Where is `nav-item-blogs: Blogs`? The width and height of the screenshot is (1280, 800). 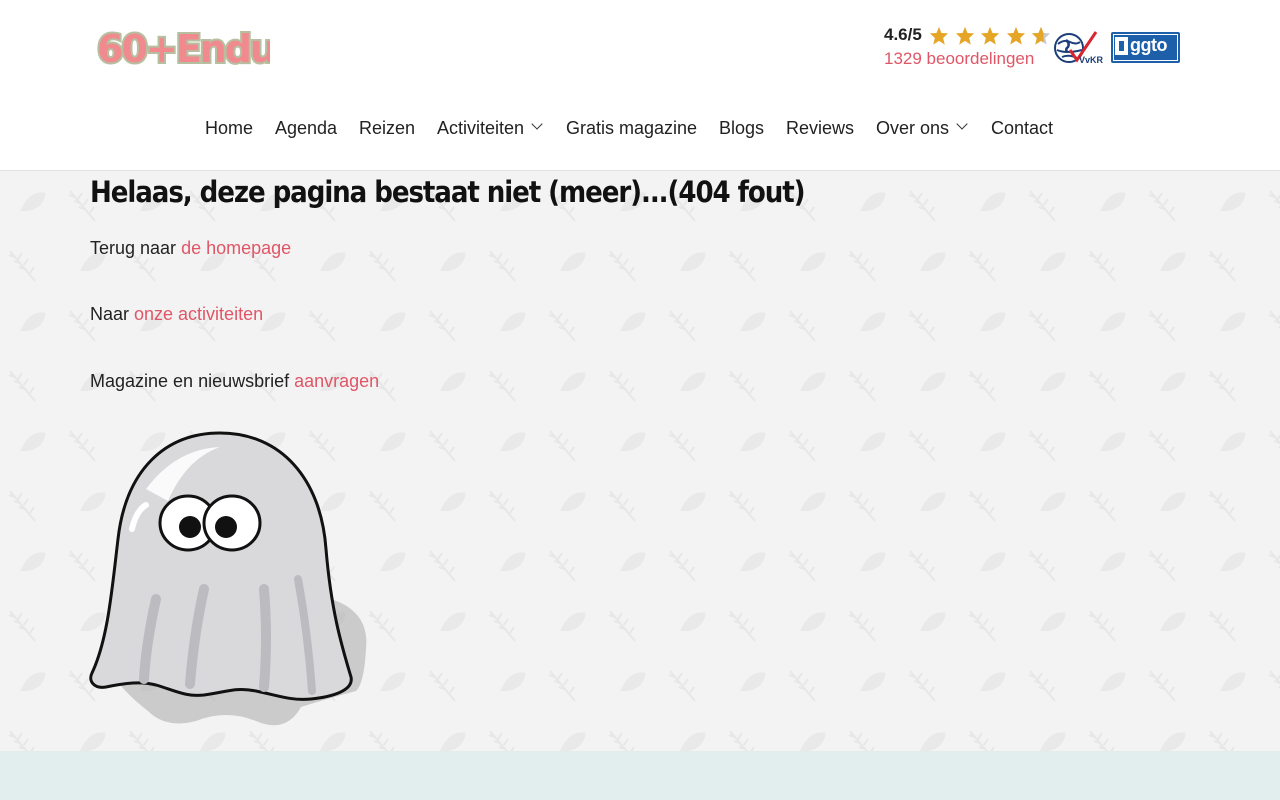
nav-item-blogs: Blogs is located at coordinates (741, 128).